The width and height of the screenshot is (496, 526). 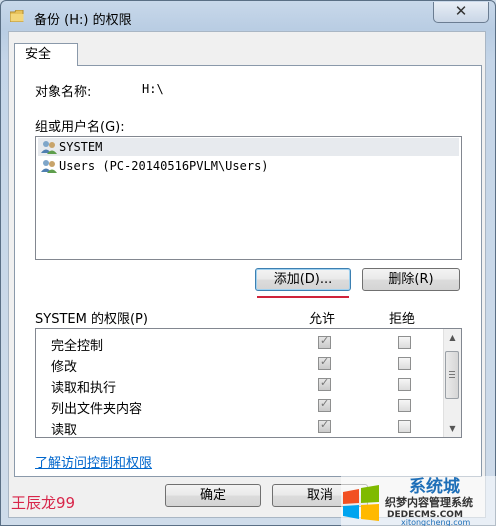 I want to click on object-name-value: H:\, so click(x=153, y=89).